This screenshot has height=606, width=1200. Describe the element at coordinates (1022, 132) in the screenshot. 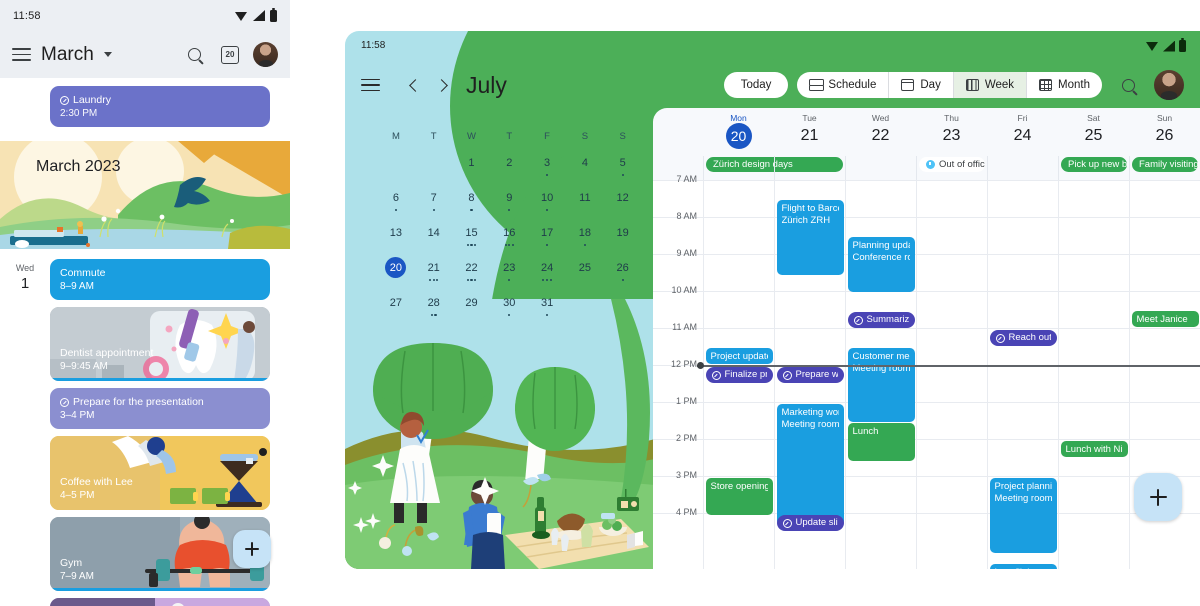

I see `week-day-header-cell: Fri 24` at that location.